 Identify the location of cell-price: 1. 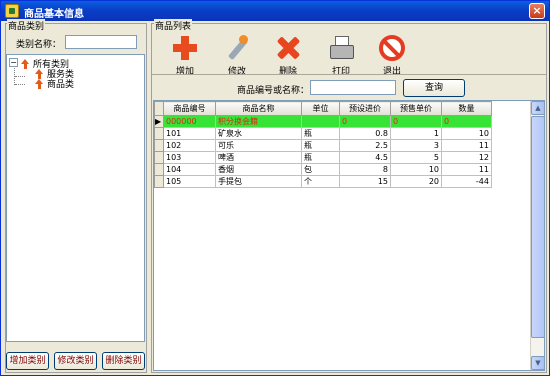
(416, 133).